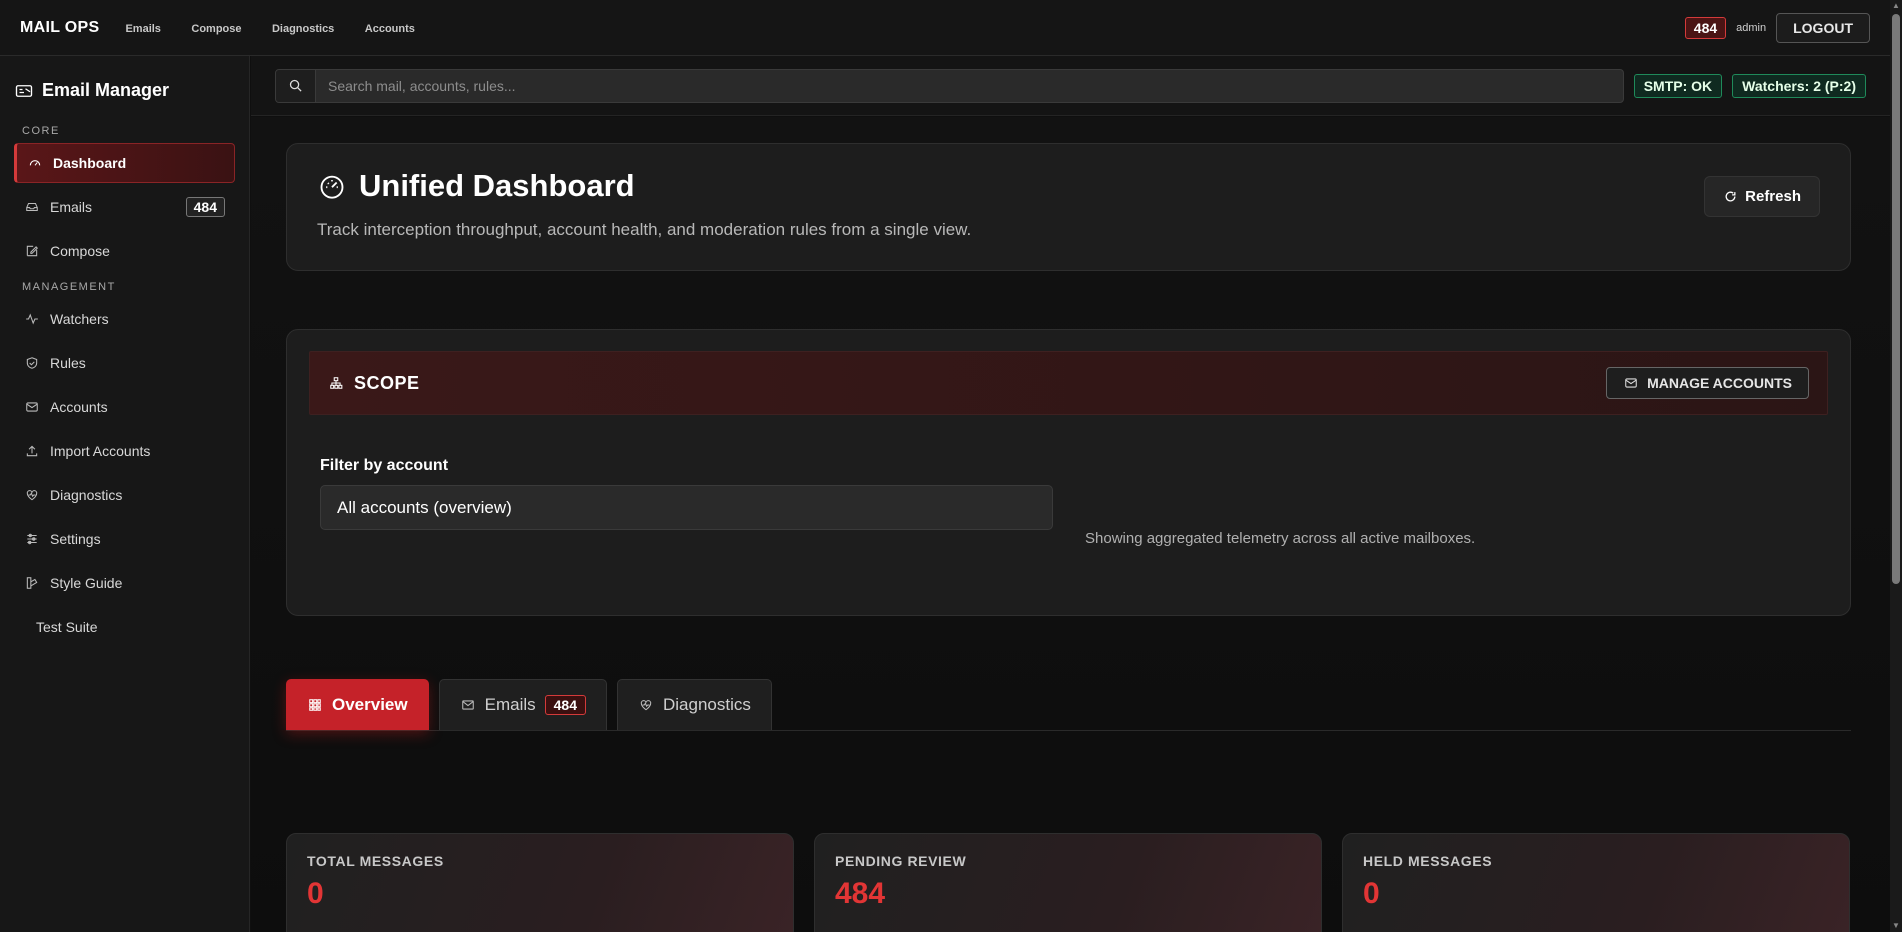  Describe the element at coordinates (216, 29) in the screenshot. I see `top-nav-compose: Compose` at that location.